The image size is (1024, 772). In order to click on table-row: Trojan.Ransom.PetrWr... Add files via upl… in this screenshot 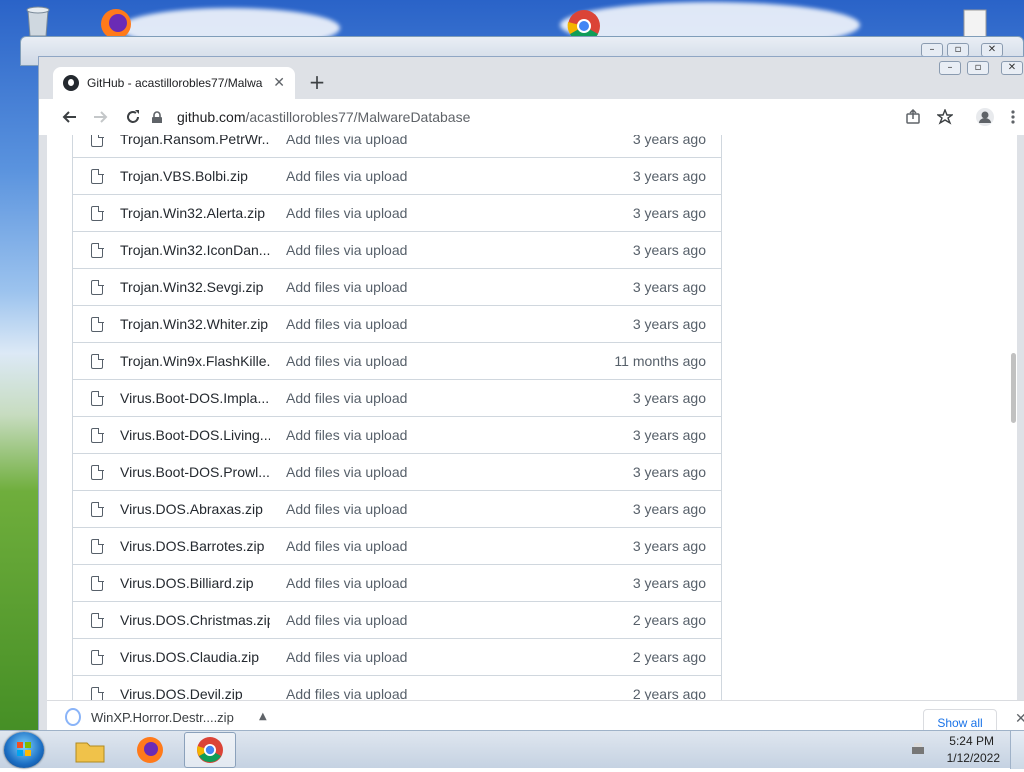, I will do `click(397, 146)`.